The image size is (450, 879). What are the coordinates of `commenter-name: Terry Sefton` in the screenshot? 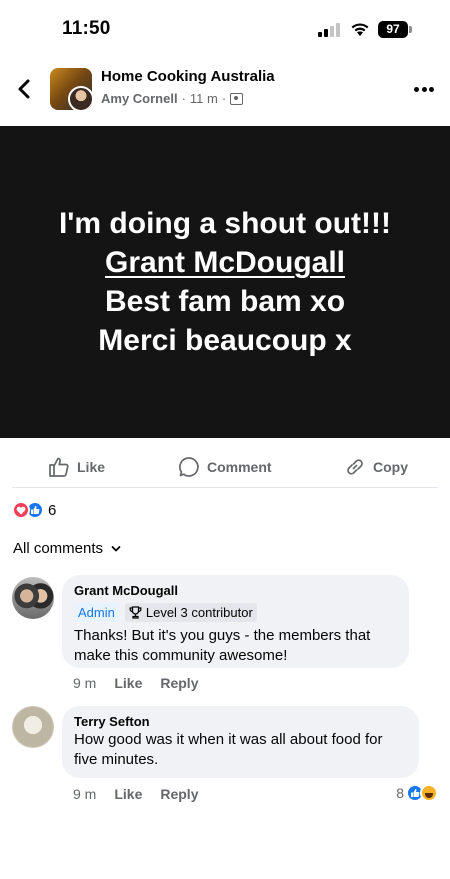 It's located at (240, 722).